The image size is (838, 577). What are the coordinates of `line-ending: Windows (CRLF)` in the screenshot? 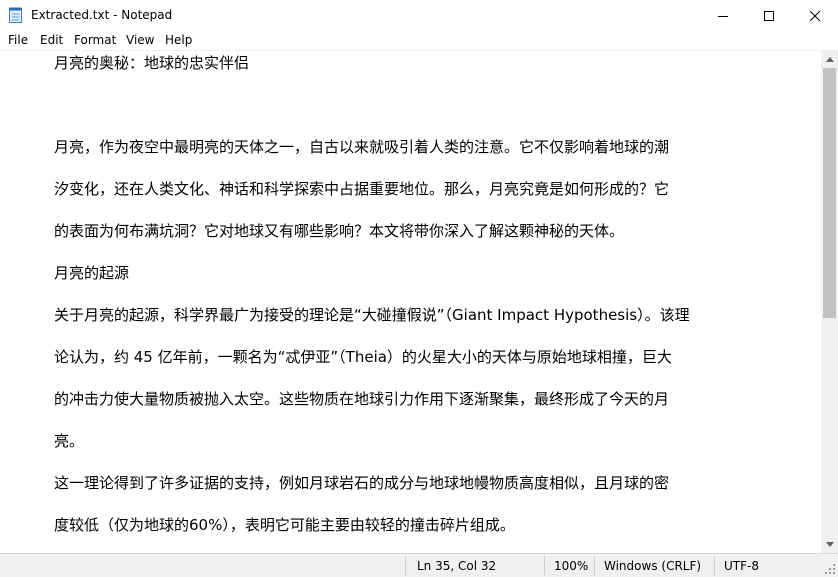 It's located at (653, 566).